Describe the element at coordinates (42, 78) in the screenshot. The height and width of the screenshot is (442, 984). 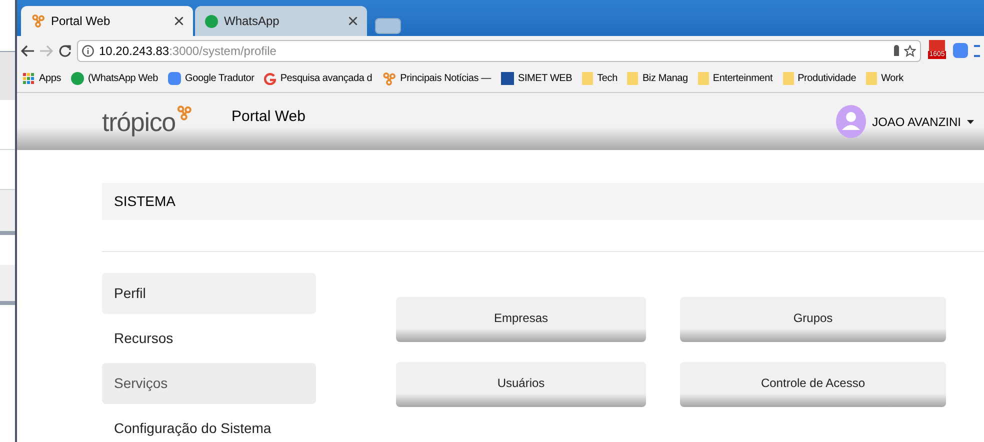
I see `bookmark: Apps` at that location.